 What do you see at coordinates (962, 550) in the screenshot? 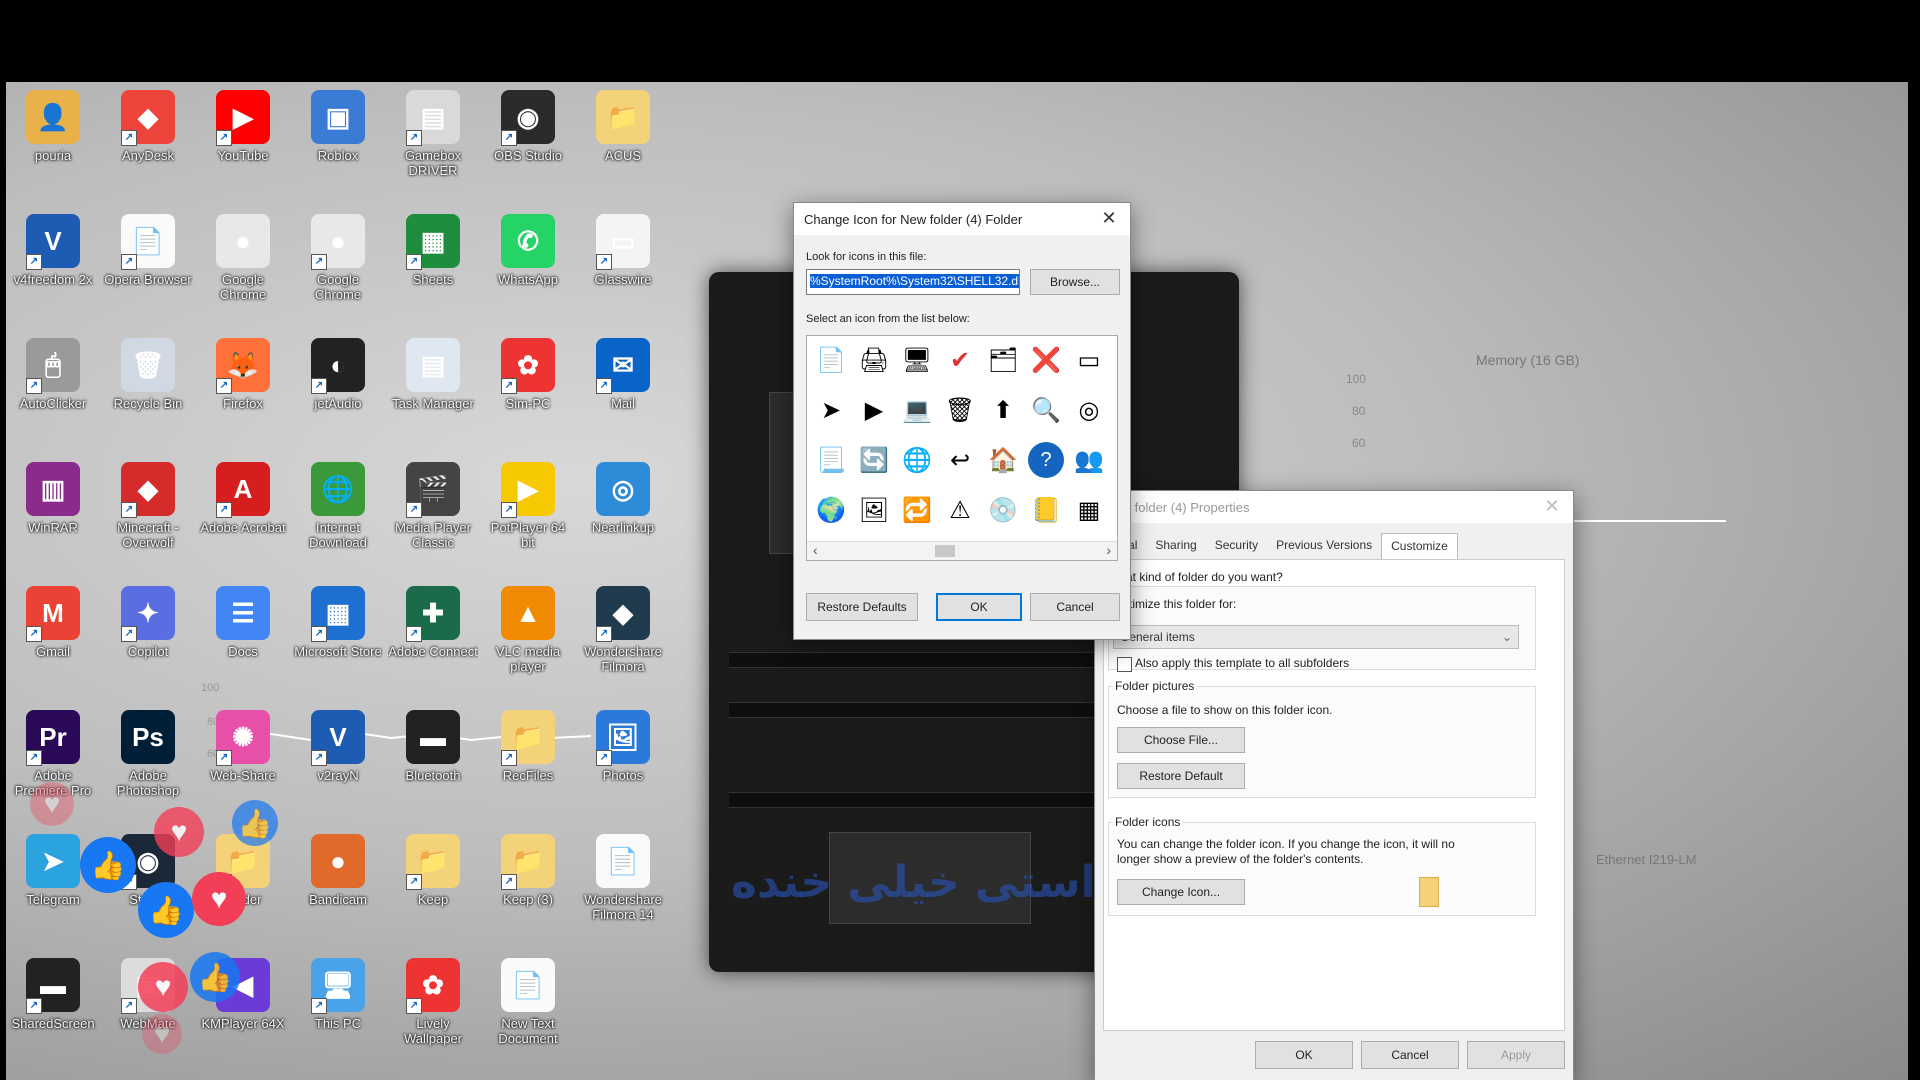
I see `icon-list-scrollbar: ‹ ›` at bounding box center [962, 550].